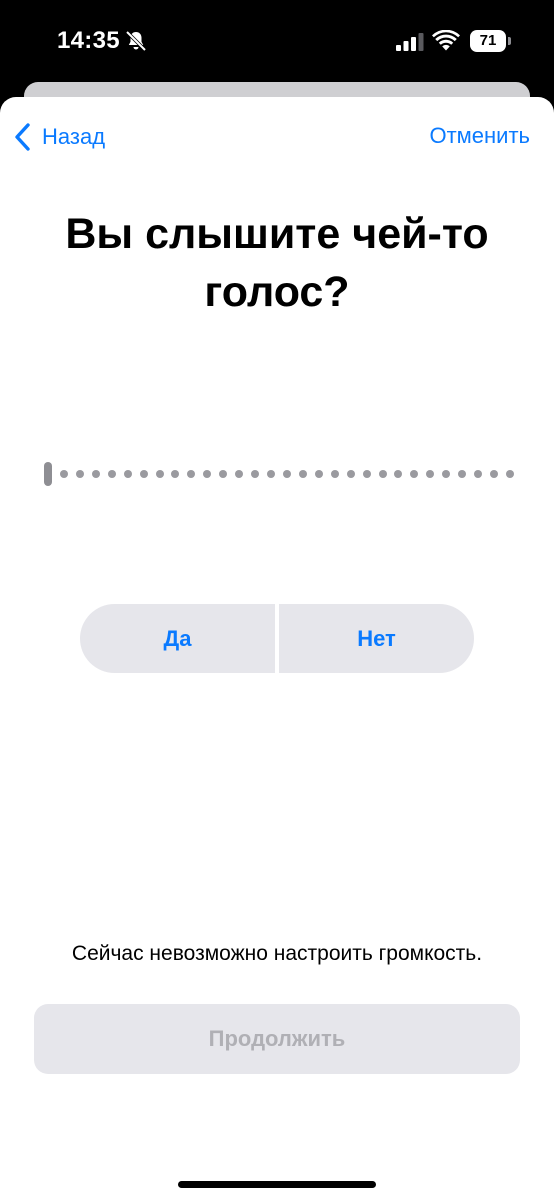  What do you see at coordinates (136, 41) in the screenshot?
I see `bell-slash-icon` at bounding box center [136, 41].